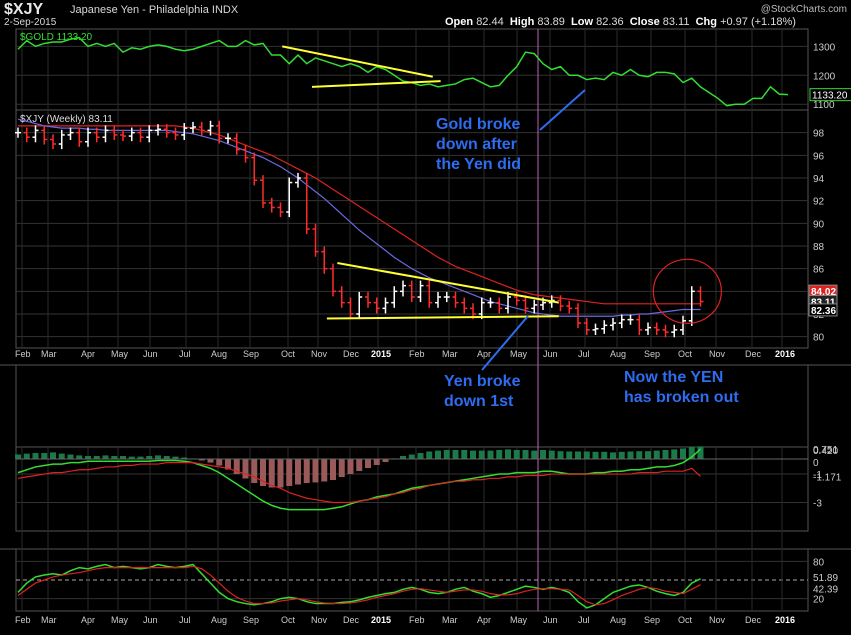  Describe the element at coordinates (819, 562) in the screenshot. I see `stochastic-axis-tick-label: 80` at that location.